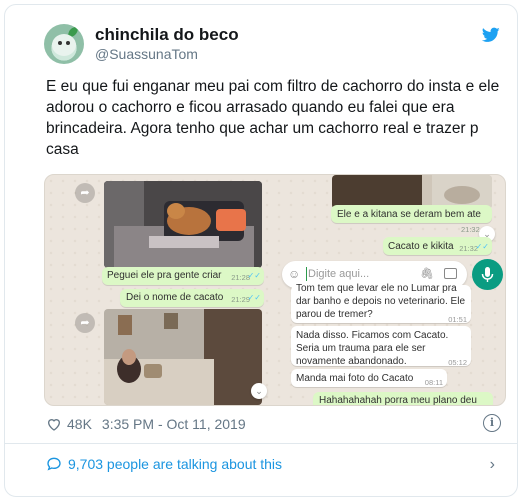 This screenshot has height=501, width=522. What do you see at coordinates (294, 274) in the screenshot?
I see `emoji-icon: ☺` at bounding box center [294, 274].